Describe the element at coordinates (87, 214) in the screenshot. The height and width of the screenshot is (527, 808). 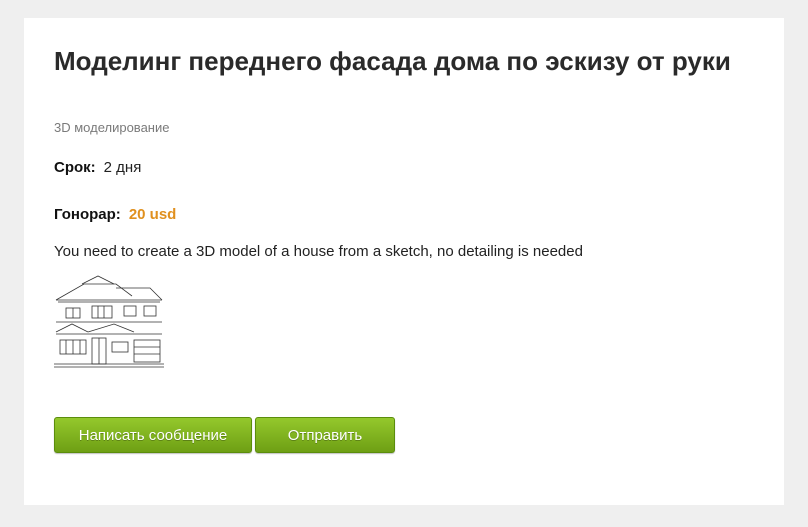
I see `fee-label: Гонорар:` at that location.